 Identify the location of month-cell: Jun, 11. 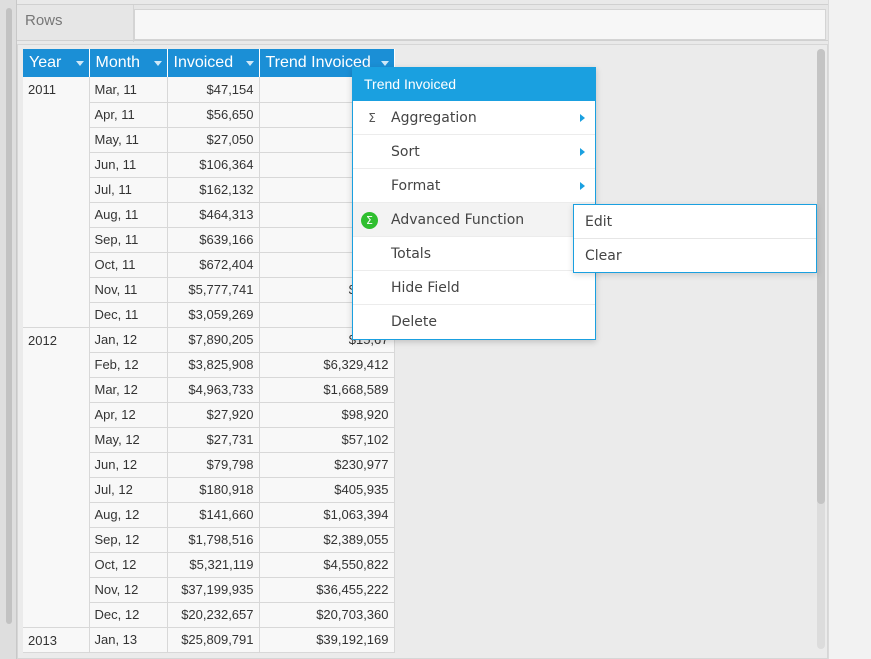
(128, 165).